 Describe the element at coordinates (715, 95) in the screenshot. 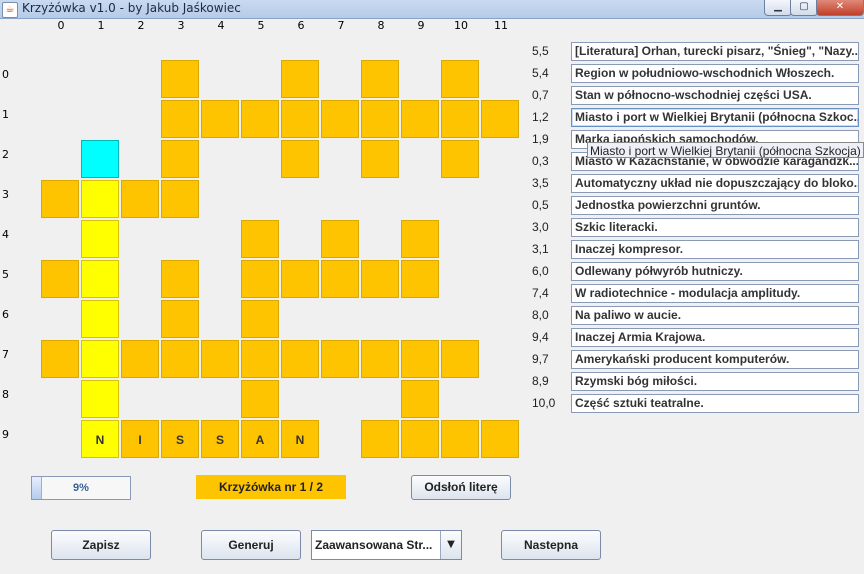

I see `clue-field: Stan w północno-wschodniej części USA.` at that location.